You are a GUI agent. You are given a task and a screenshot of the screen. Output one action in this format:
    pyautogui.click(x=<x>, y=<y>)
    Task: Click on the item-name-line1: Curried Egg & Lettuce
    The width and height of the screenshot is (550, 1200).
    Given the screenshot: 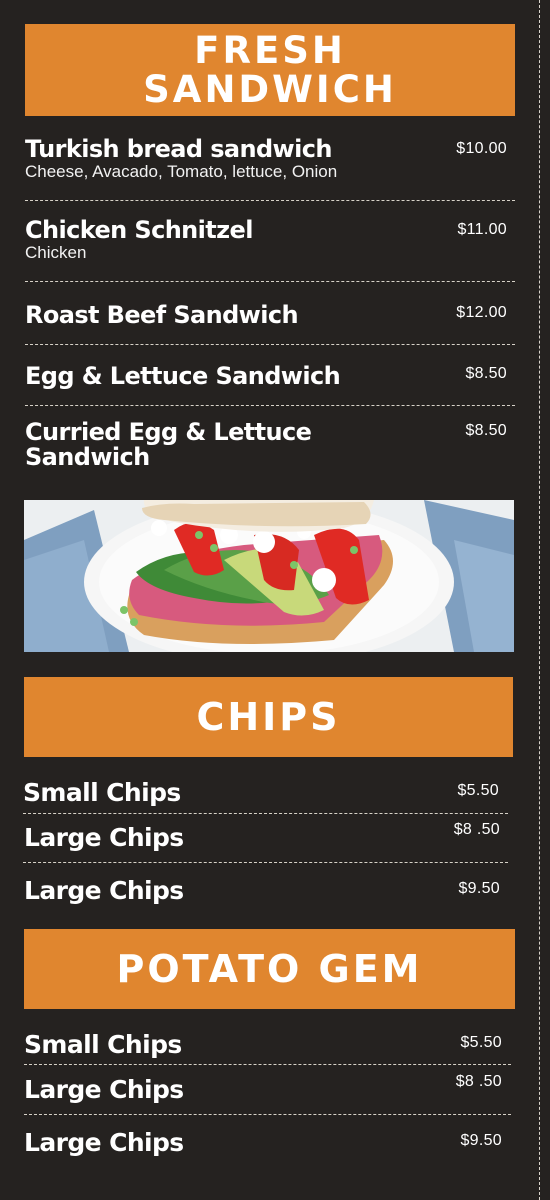 What is the action you would take?
    pyautogui.click(x=168, y=432)
    